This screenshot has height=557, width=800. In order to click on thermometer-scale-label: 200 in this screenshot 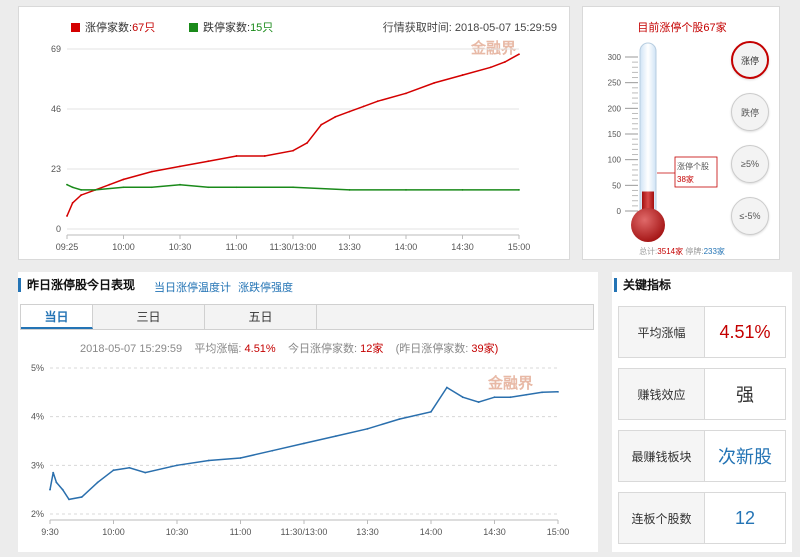, I will do `click(615, 108)`.